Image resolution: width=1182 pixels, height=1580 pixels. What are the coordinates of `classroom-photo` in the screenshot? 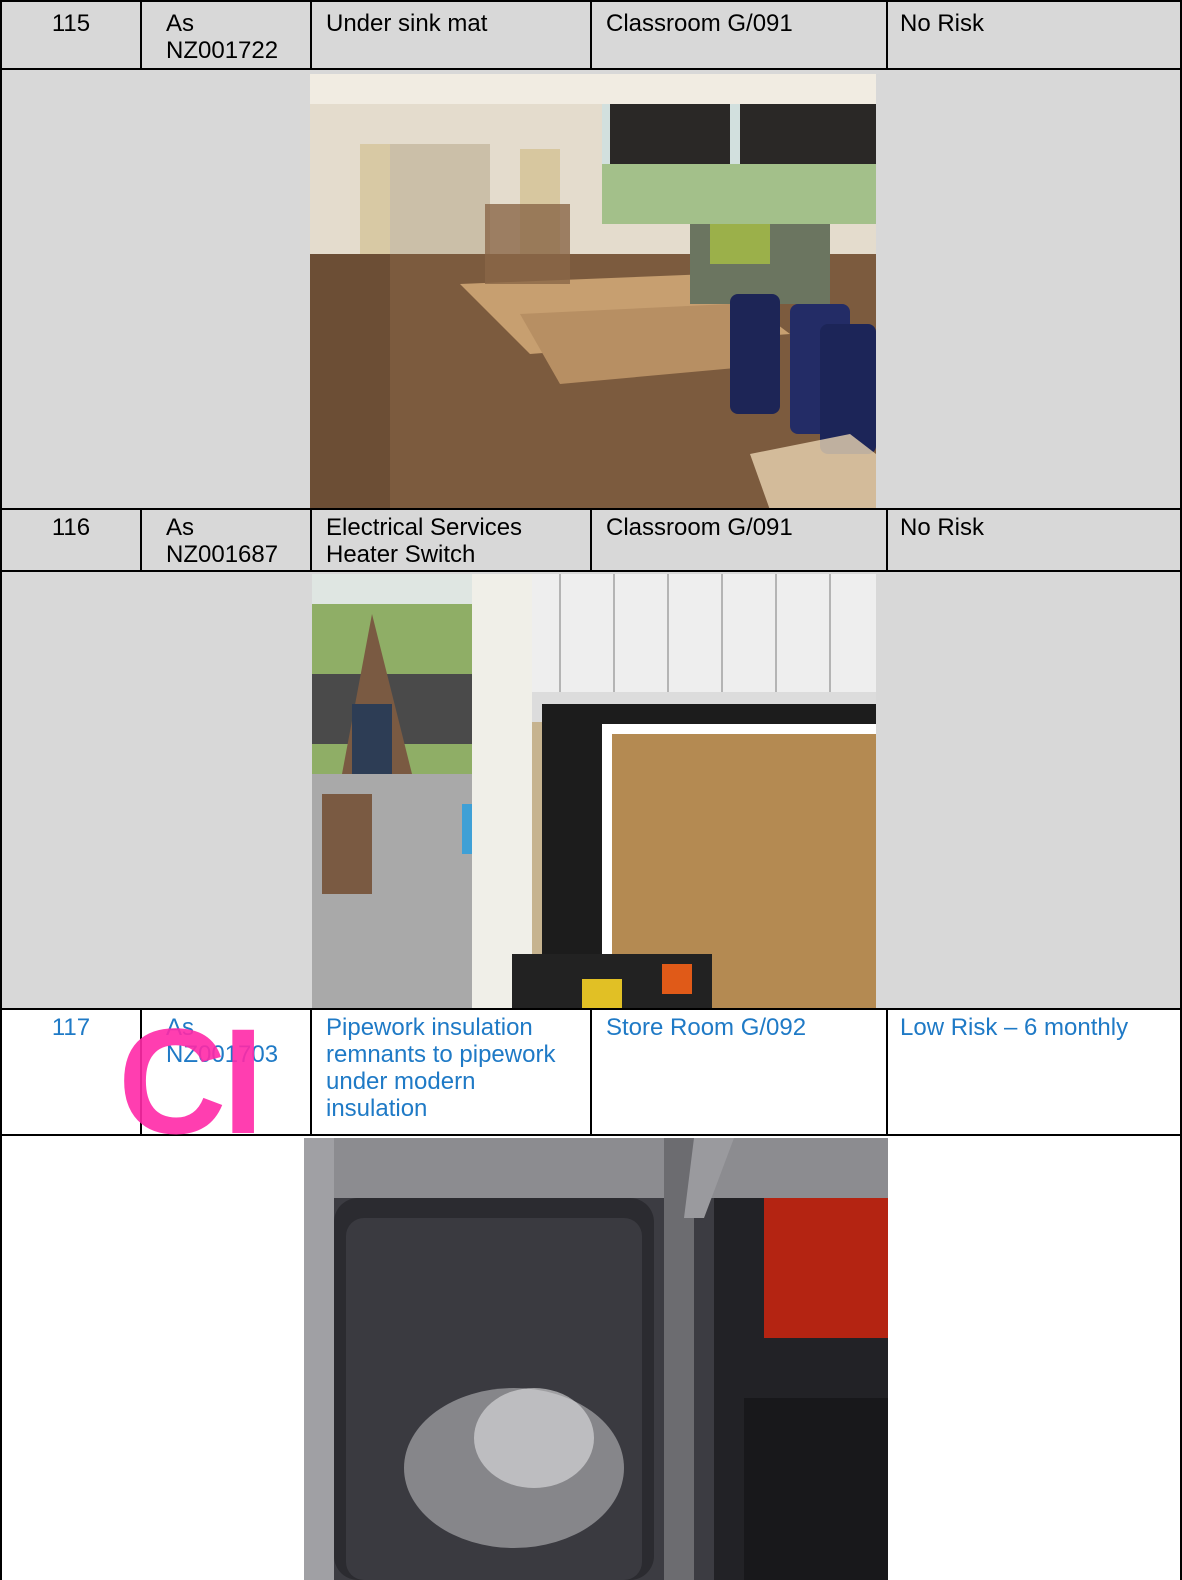 It's located at (593, 292).